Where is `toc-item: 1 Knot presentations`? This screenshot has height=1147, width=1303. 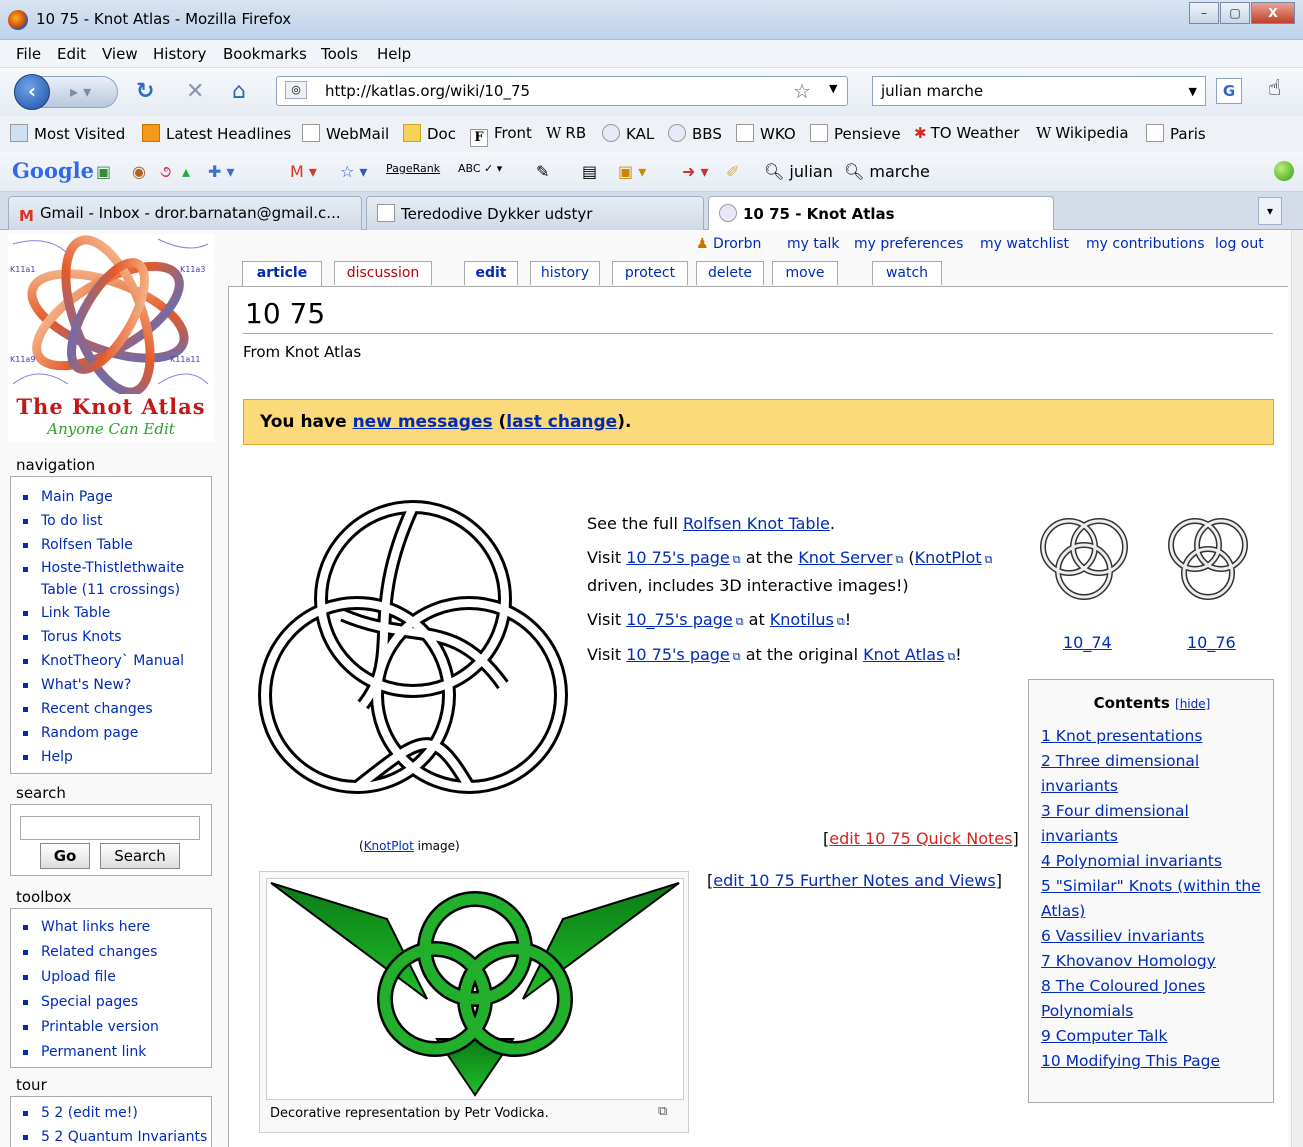 toc-item: 1 Knot presentations is located at coordinates (1154, 736).